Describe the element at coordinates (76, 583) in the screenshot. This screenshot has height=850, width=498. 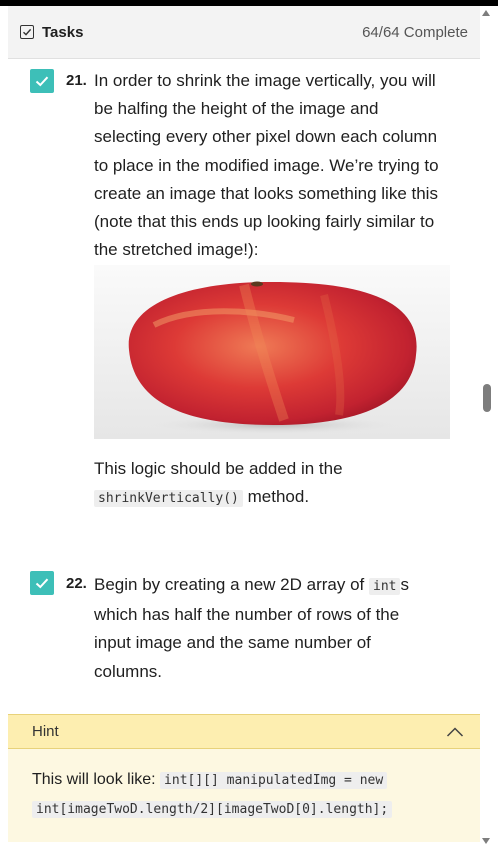
I see `task-22-number: 22.` at that location.